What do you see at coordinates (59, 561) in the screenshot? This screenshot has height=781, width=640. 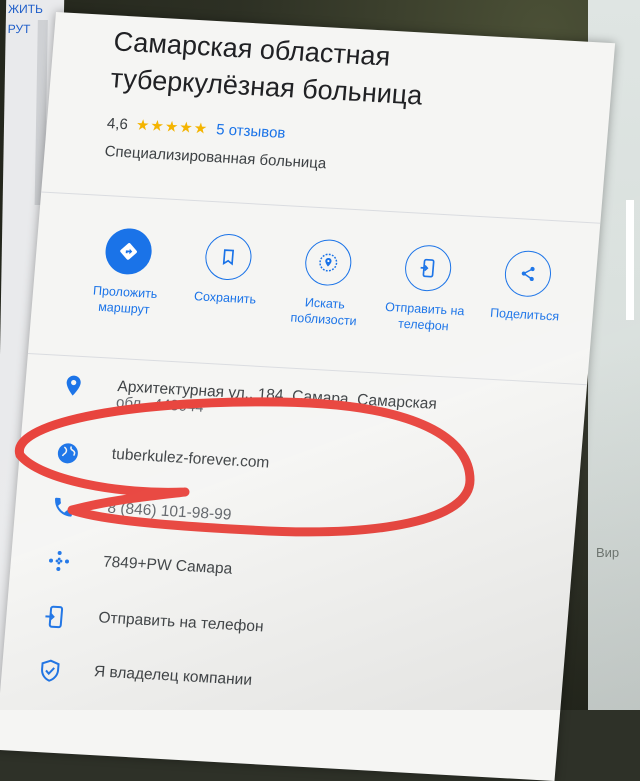 I see `plus-code-icon` at bounding box center [59, 561].